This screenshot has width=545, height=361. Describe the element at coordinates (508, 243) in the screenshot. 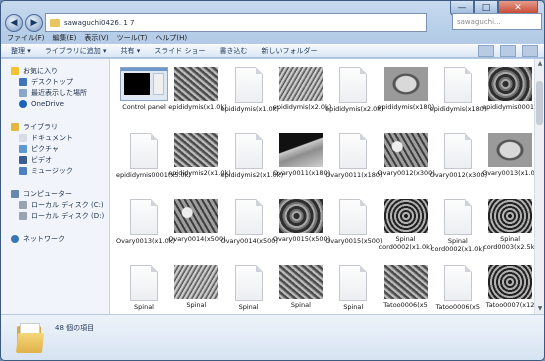

I see `file-name: Spinal cord0003(x2.5k)` at that location.